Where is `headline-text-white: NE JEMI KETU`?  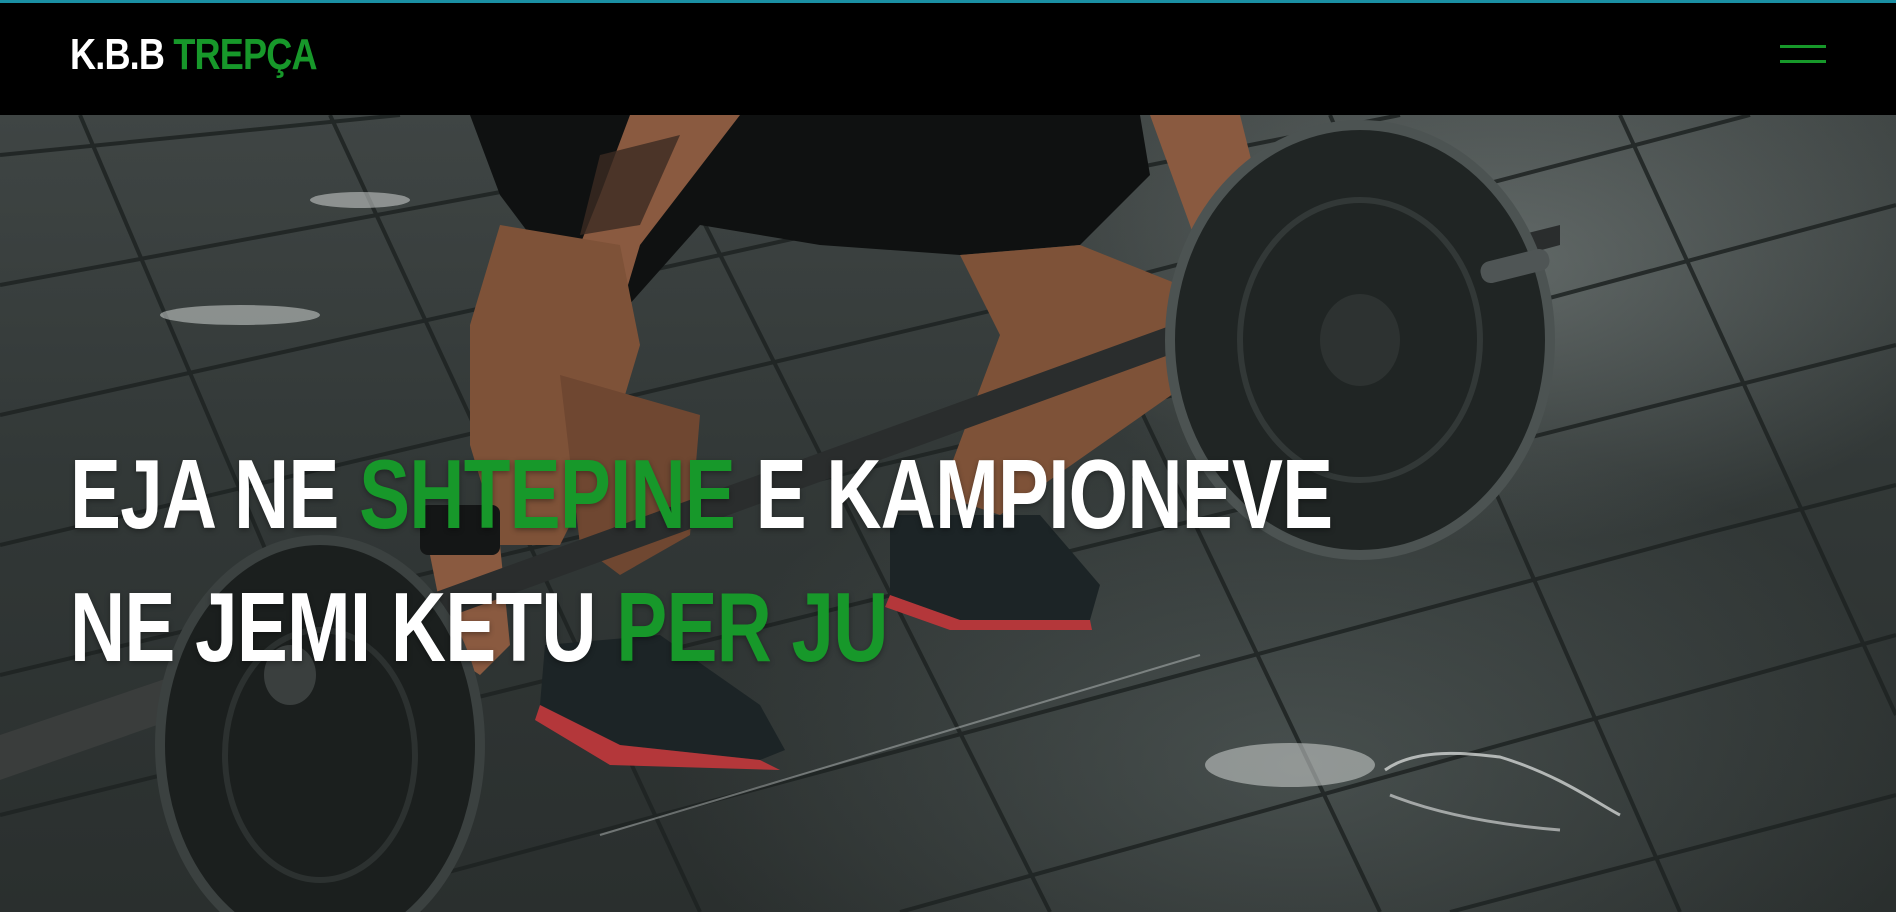
headline-text-white: NE JEMI KETU is located at coordinates (333, 627).